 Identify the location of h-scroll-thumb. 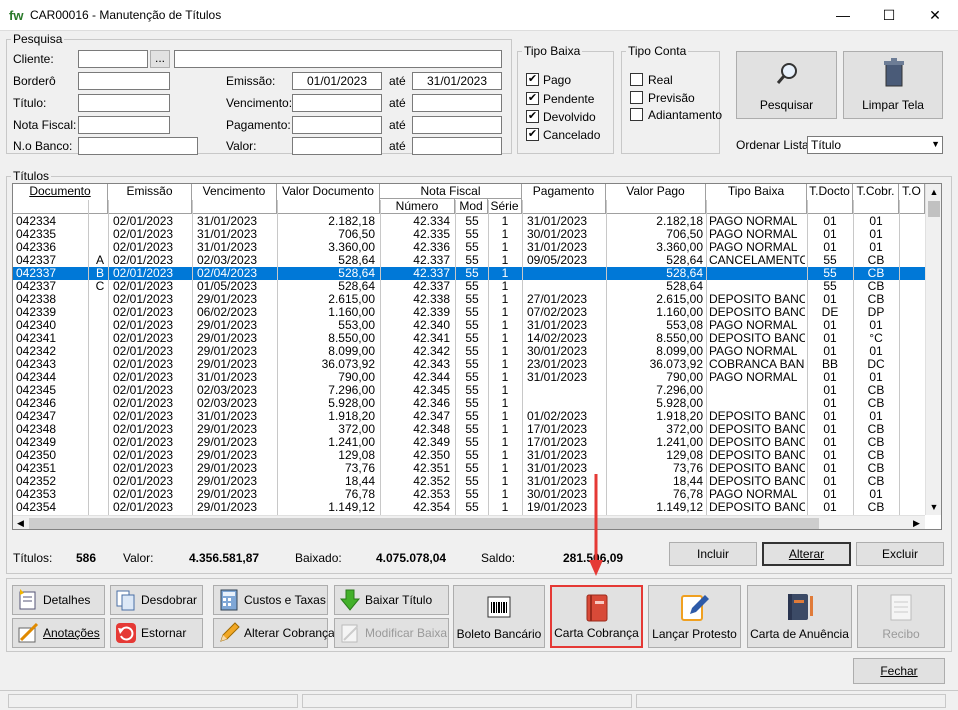
(424, 523).